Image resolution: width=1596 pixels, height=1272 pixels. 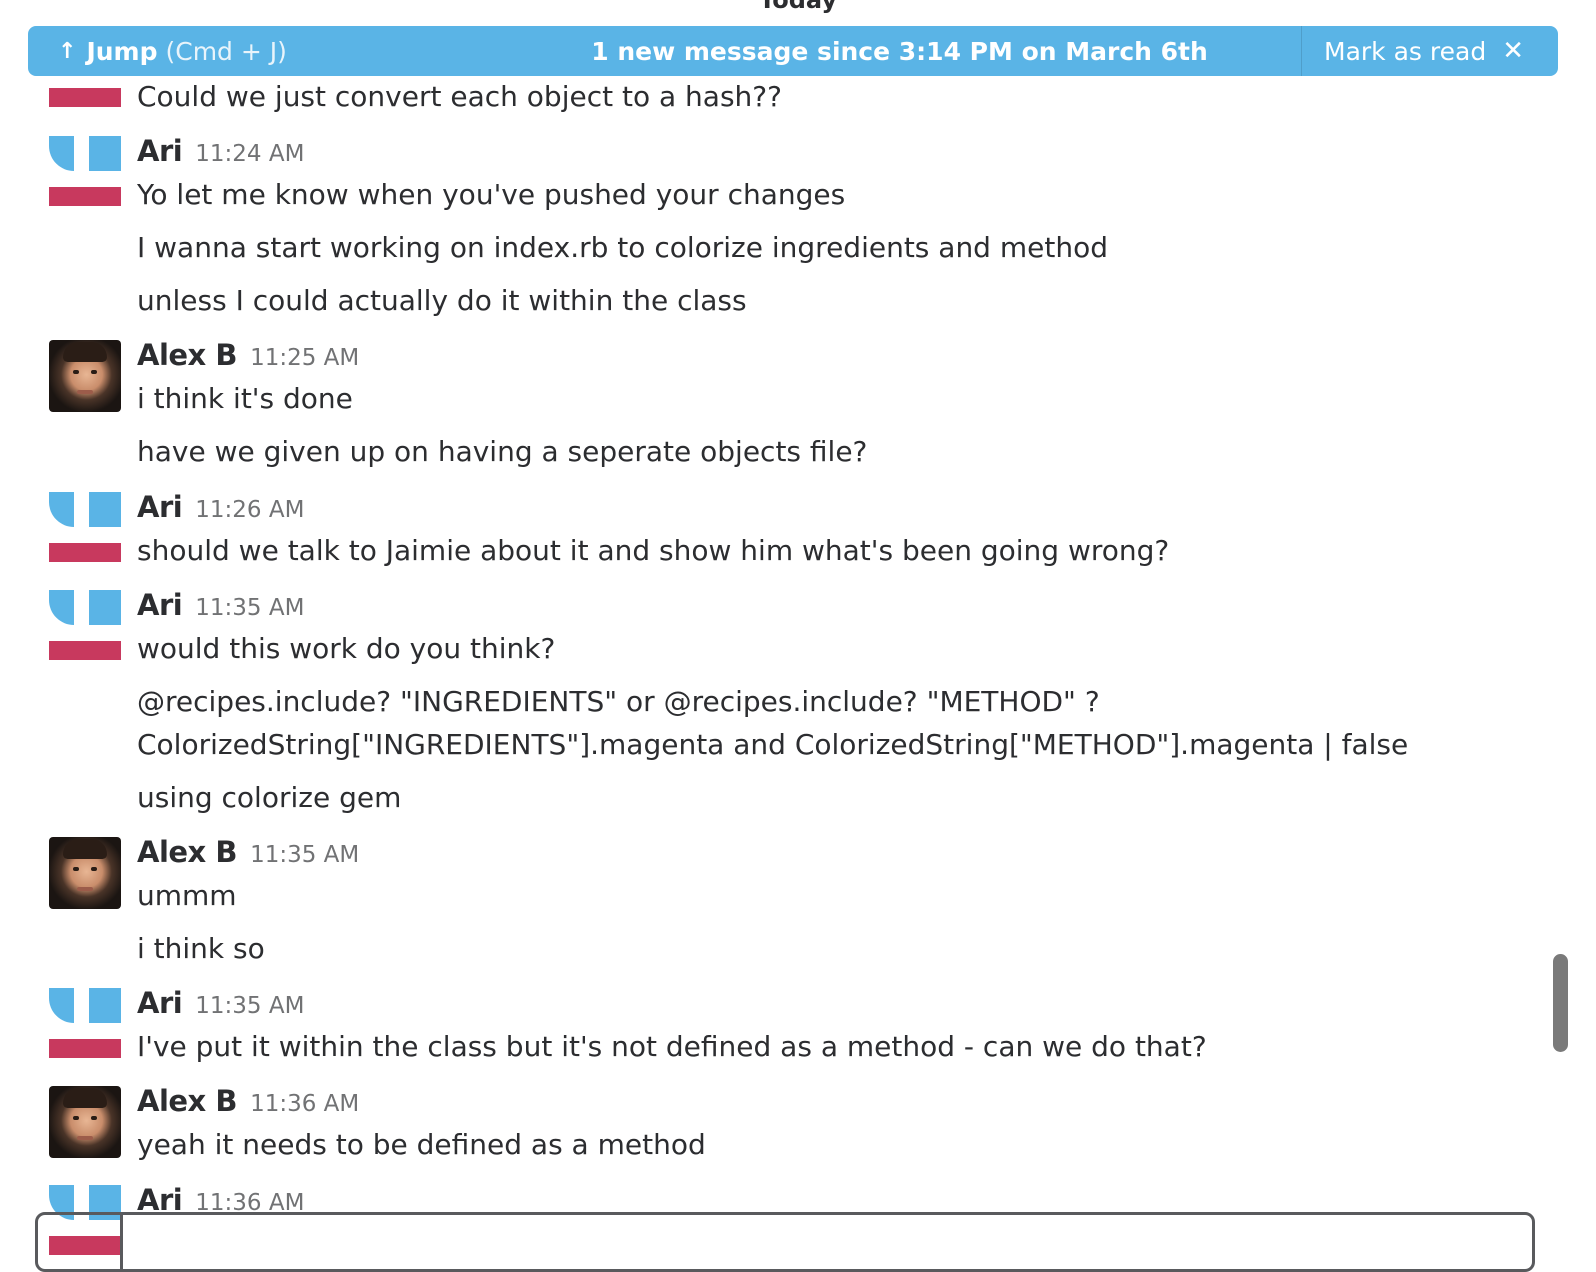 I want to click on message-header: Alex B 11:25 AM, so click(x=248, y=355).